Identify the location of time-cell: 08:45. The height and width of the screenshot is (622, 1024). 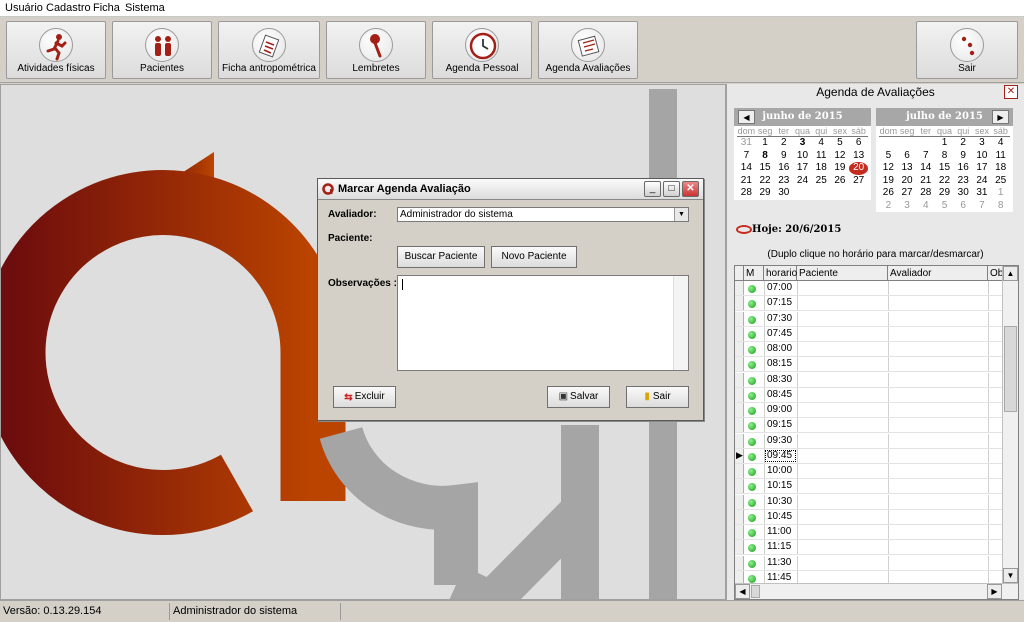
(780, 394).